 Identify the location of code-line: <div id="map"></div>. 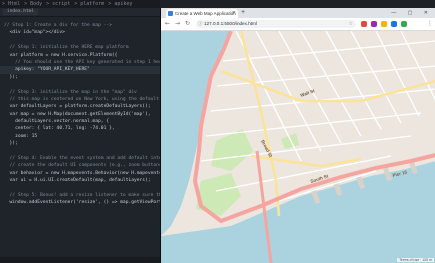
(34, 33).